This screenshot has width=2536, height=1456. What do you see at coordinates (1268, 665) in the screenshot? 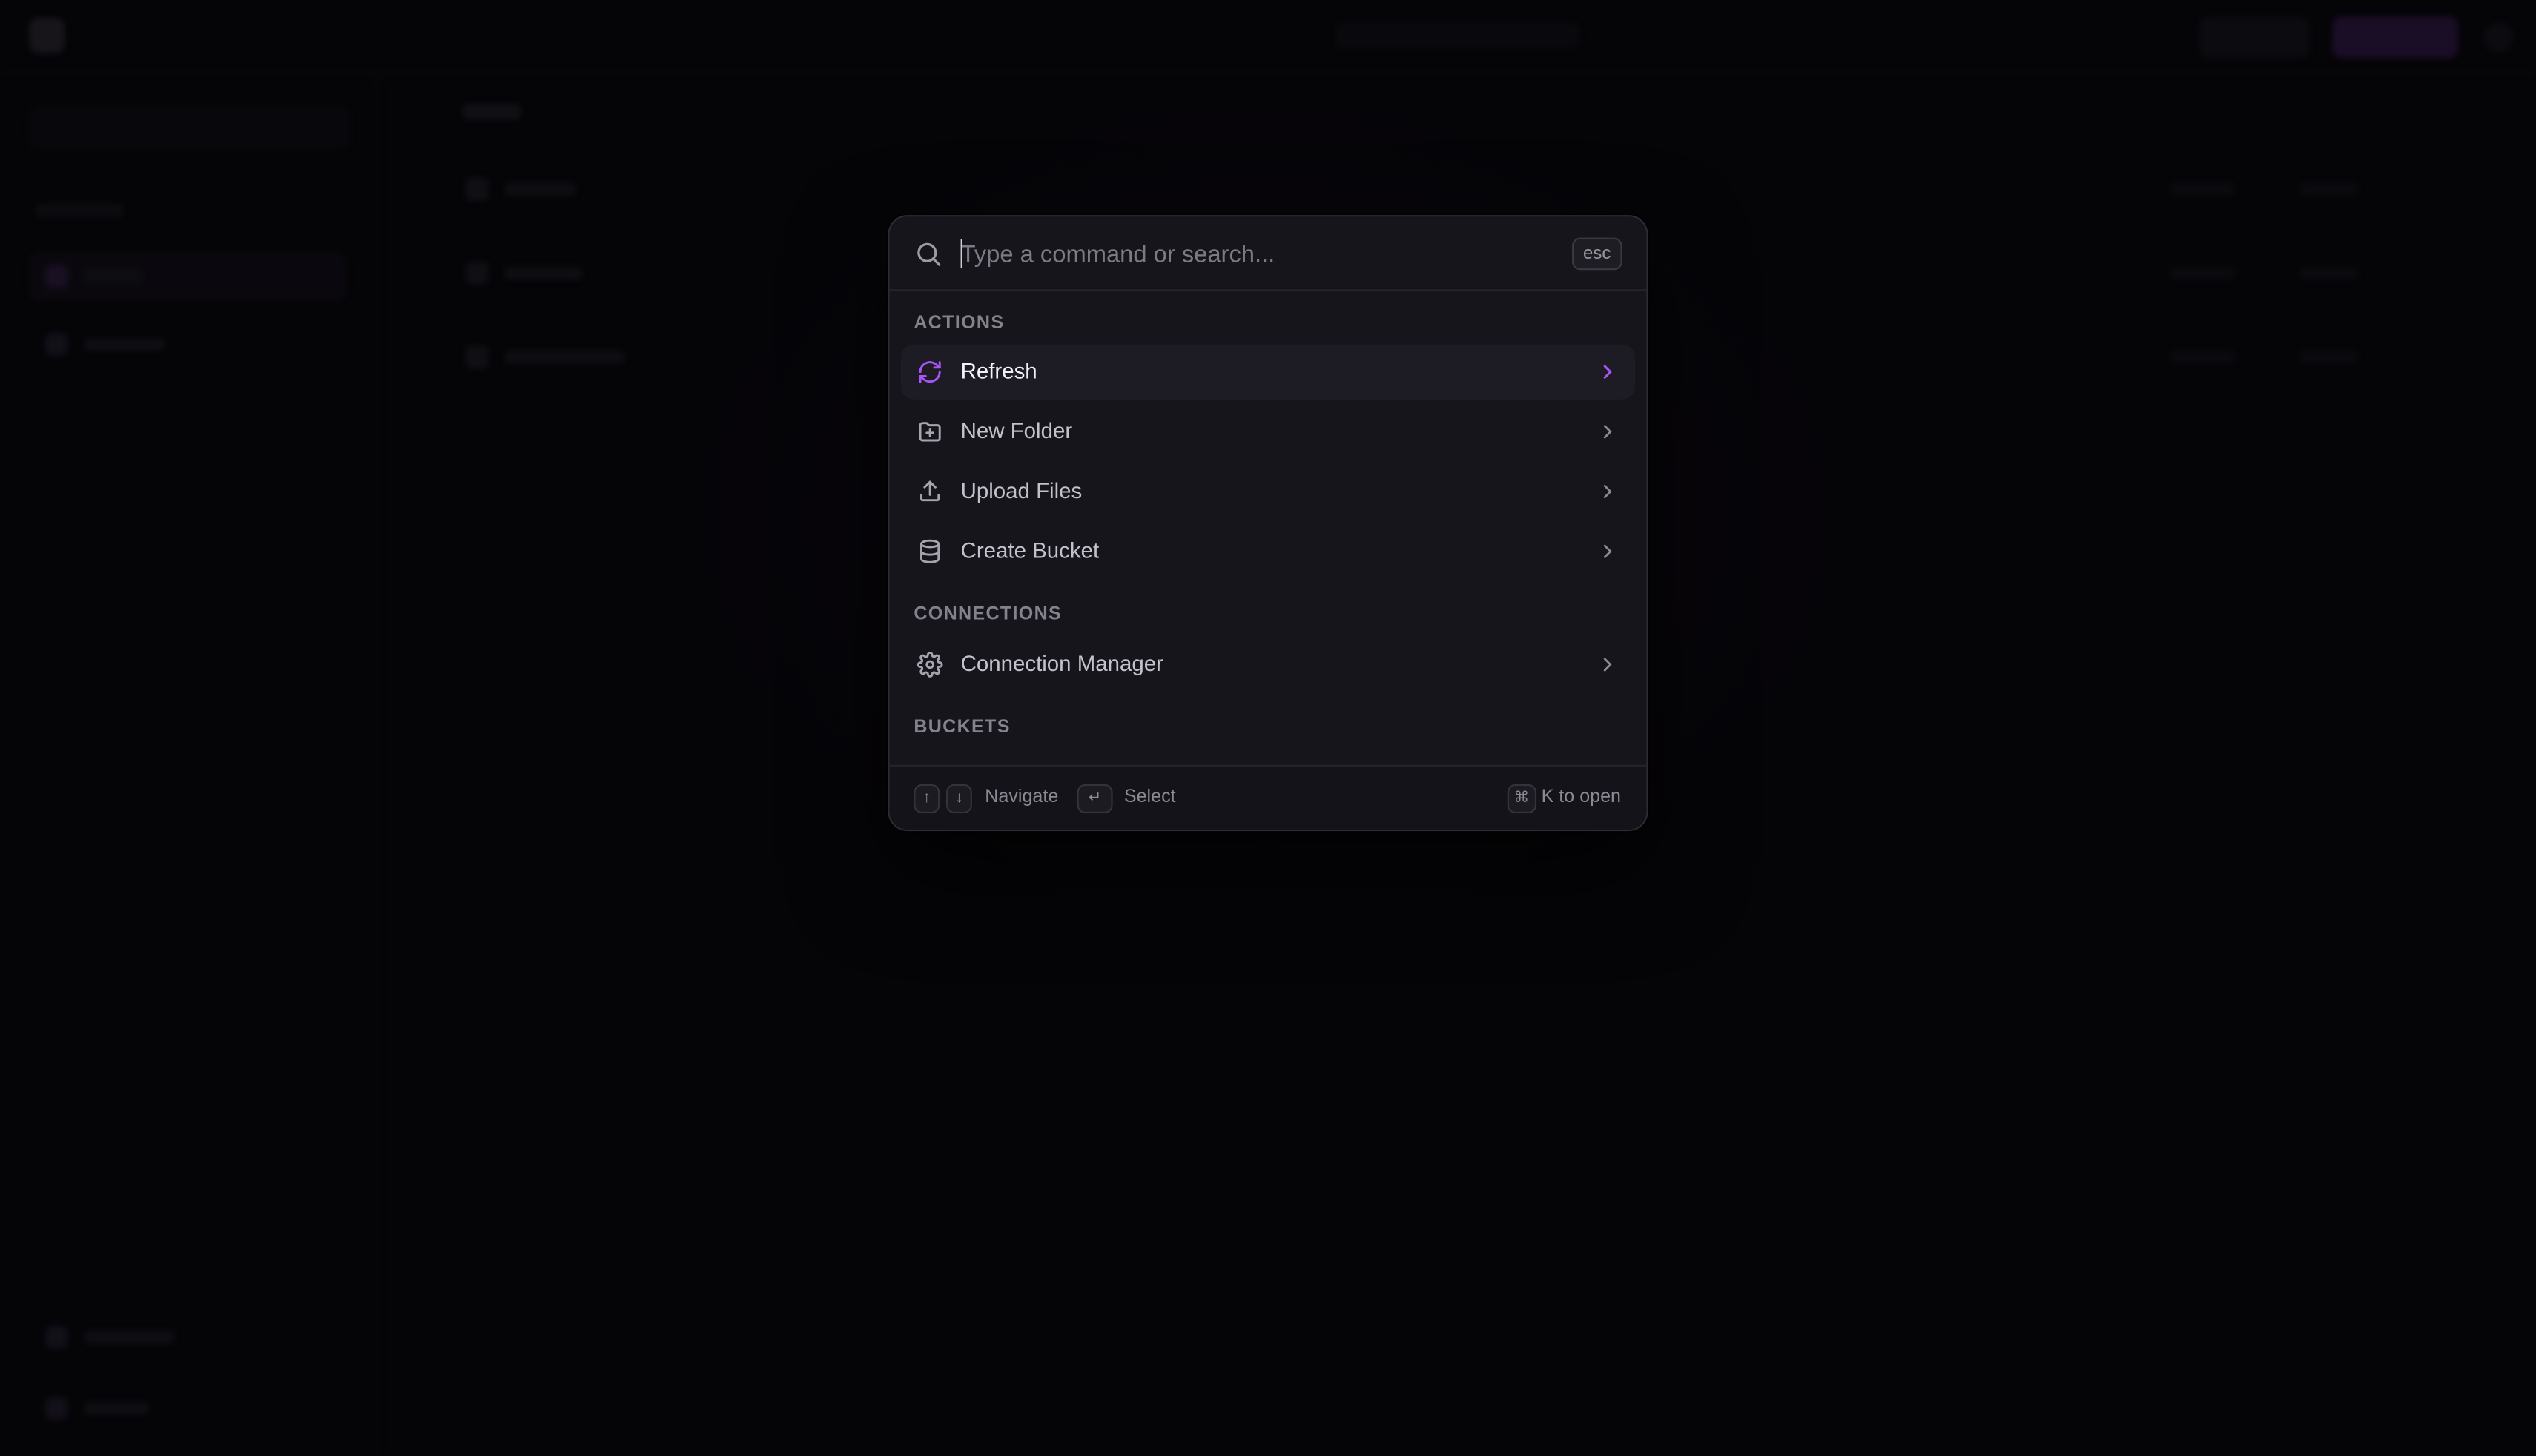
I see `command-item-connection-manager: Connection Manager` at bounding box center [1268, 665].